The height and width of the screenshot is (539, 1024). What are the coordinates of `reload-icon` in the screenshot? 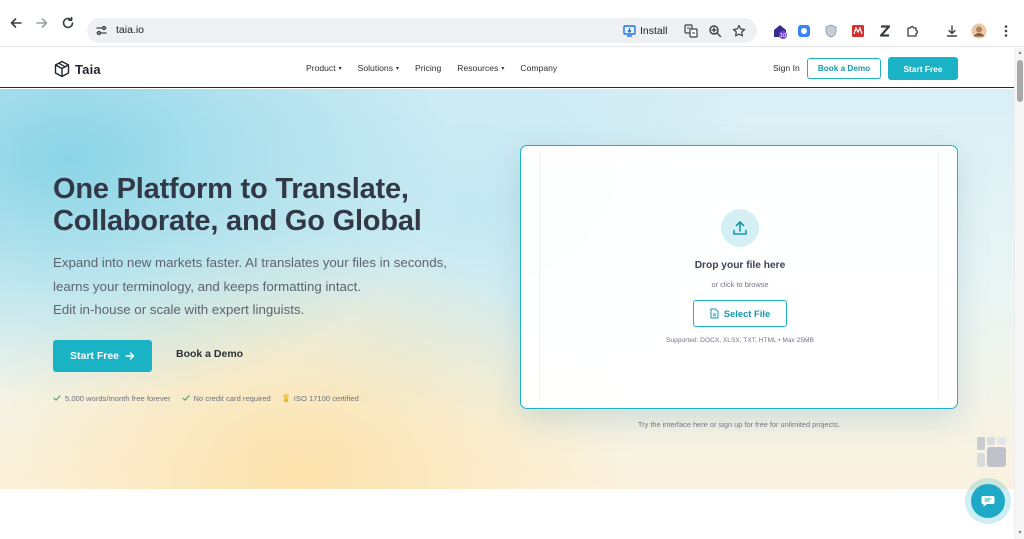 It's located at (68, 22).